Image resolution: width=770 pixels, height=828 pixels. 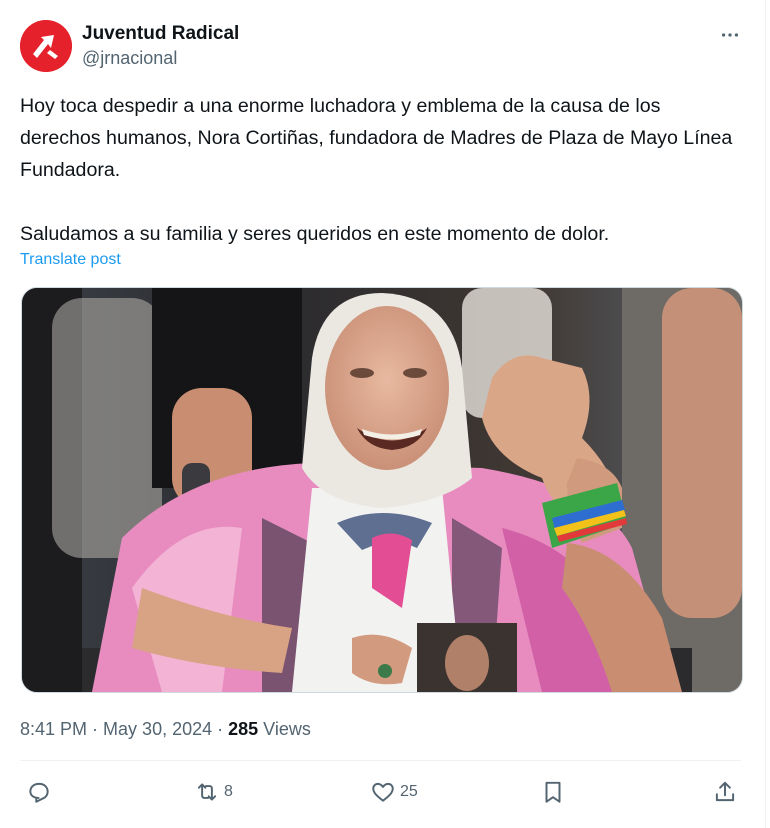 I want to click on reply-icon, so click(x=39, y=792).